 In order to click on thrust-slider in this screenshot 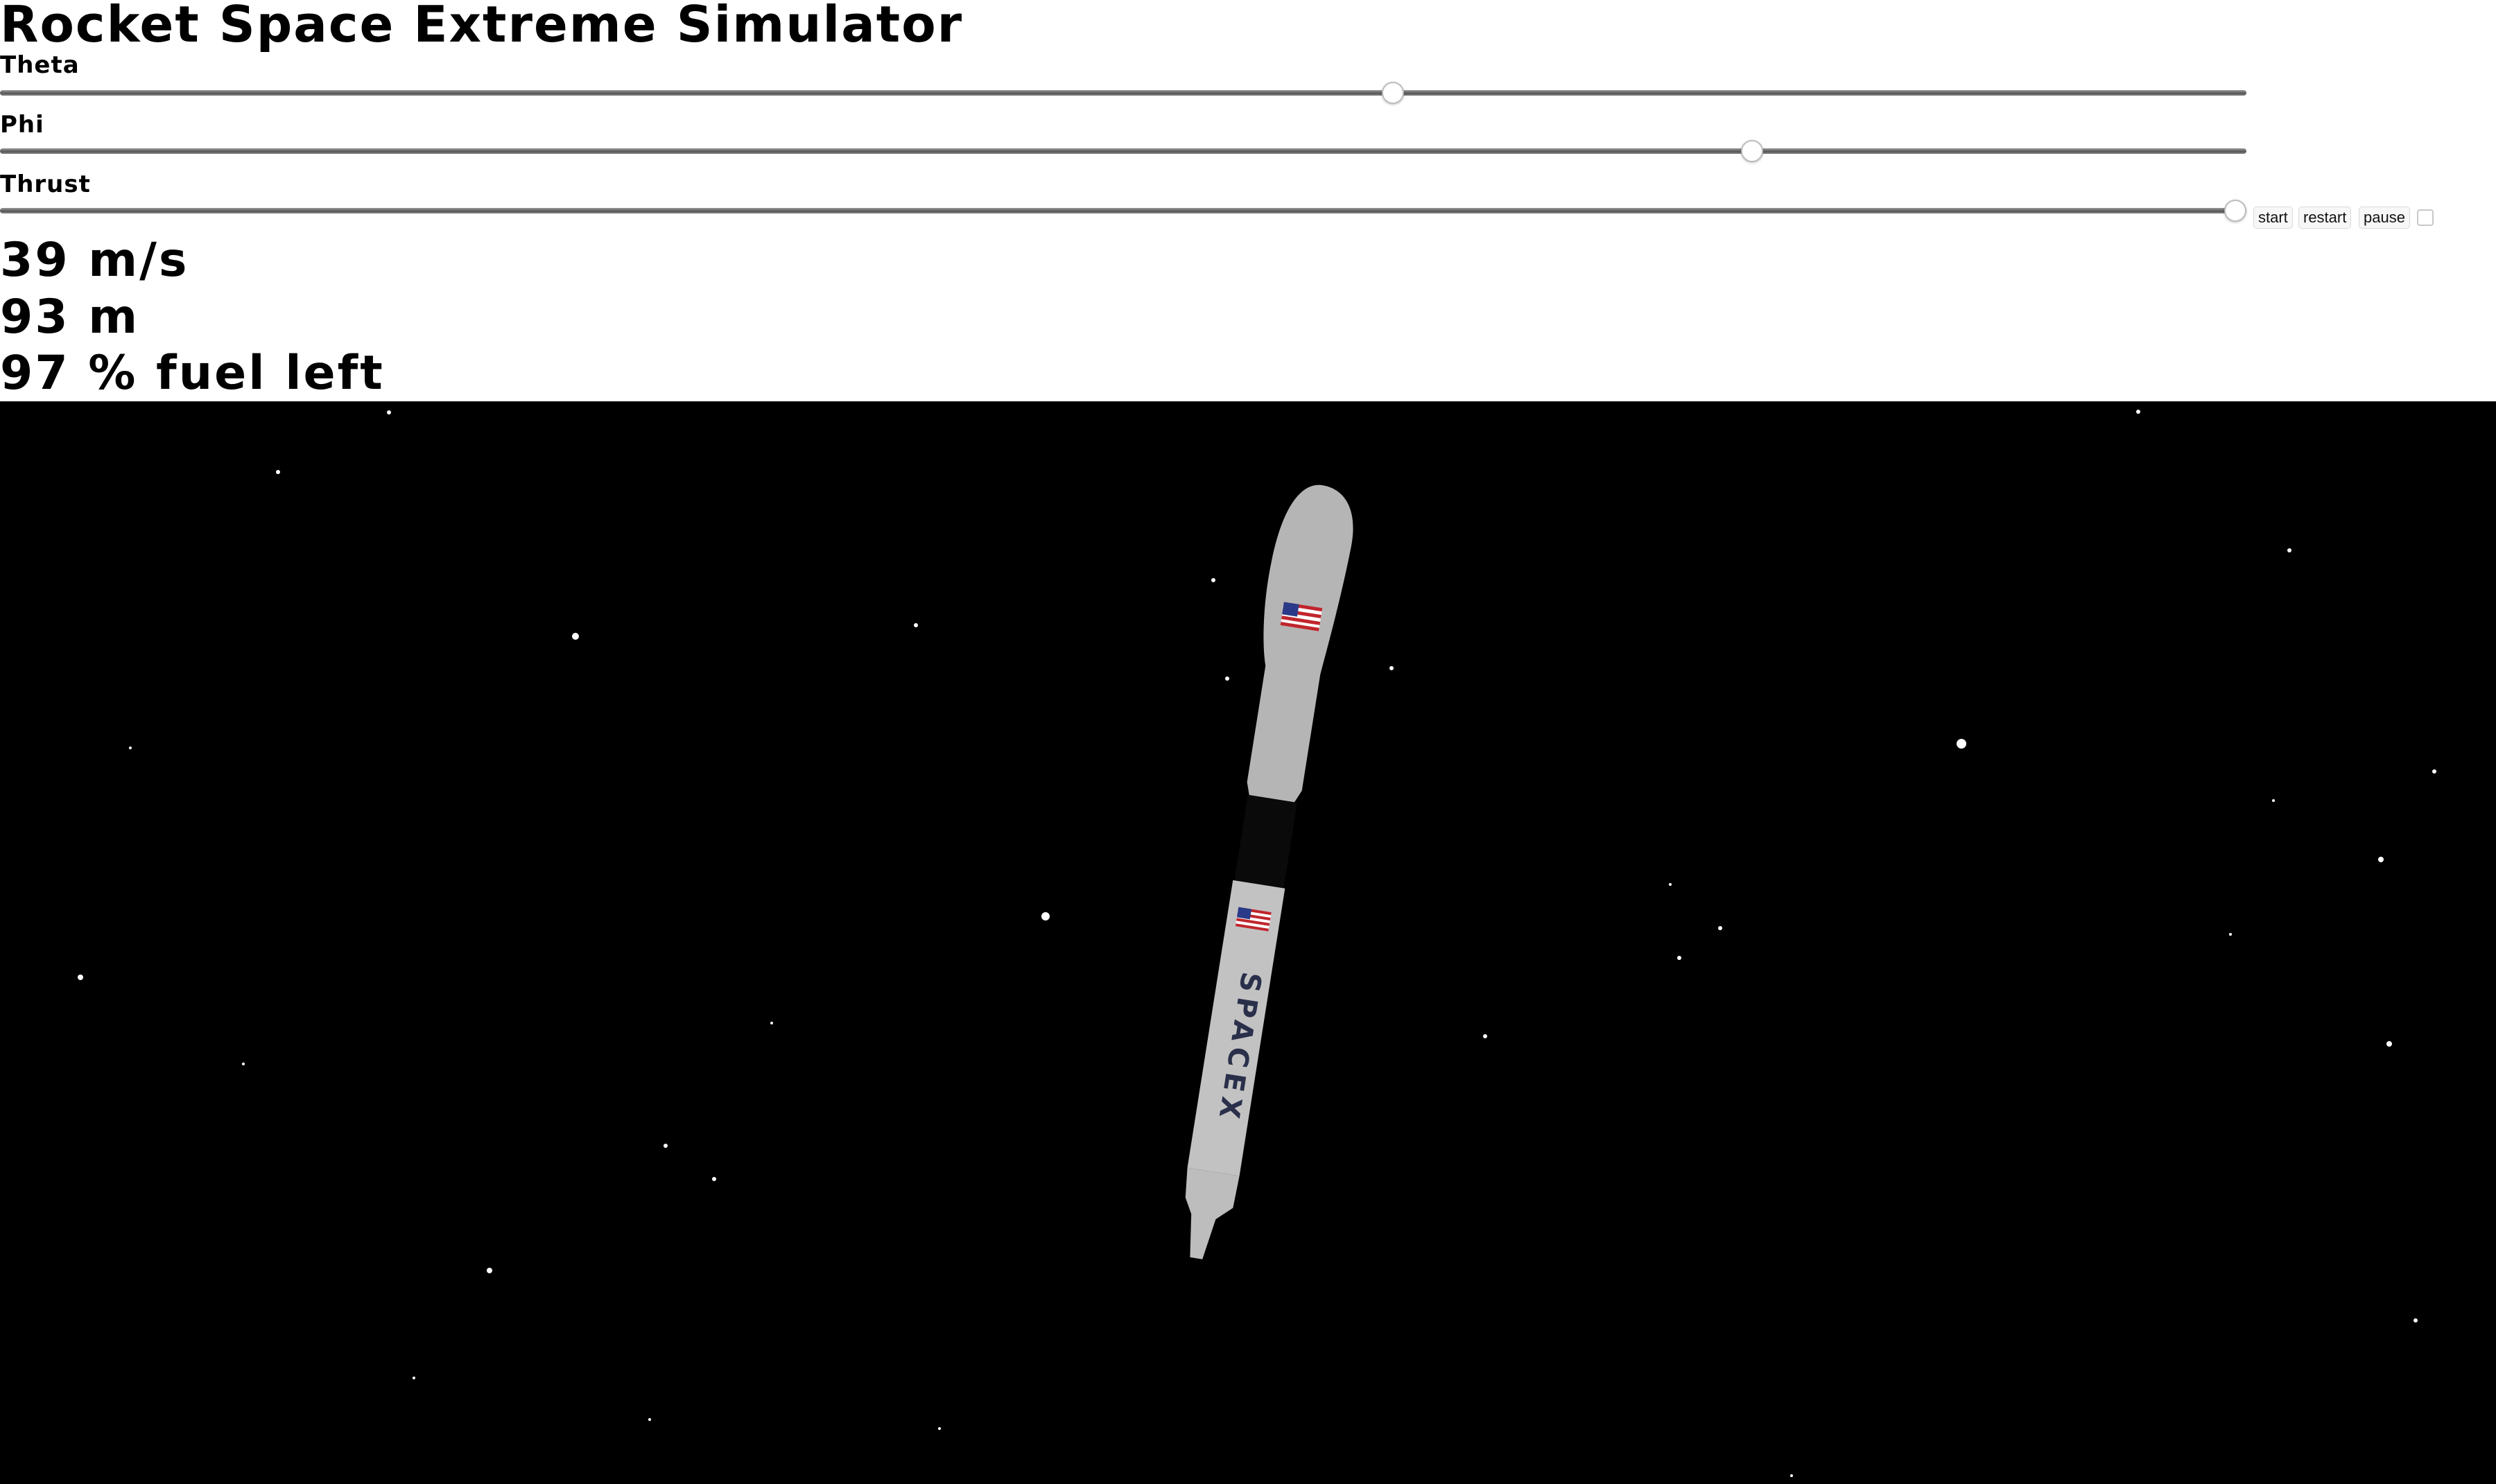, I will do `click(1123, 211)`.